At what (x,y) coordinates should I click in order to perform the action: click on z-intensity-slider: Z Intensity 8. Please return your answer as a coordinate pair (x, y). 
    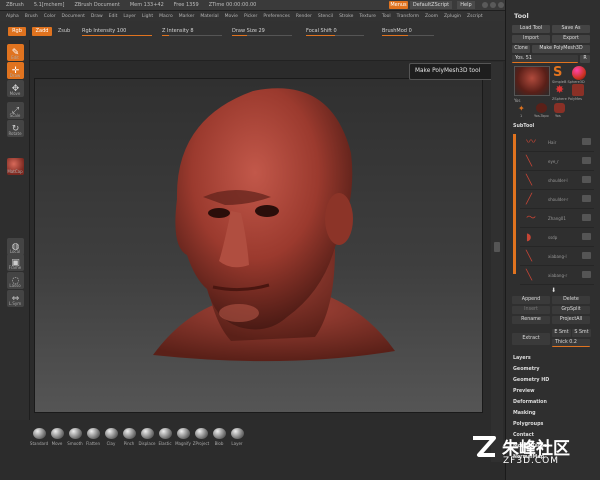
    Looking at the image, I should click on (192, 31).